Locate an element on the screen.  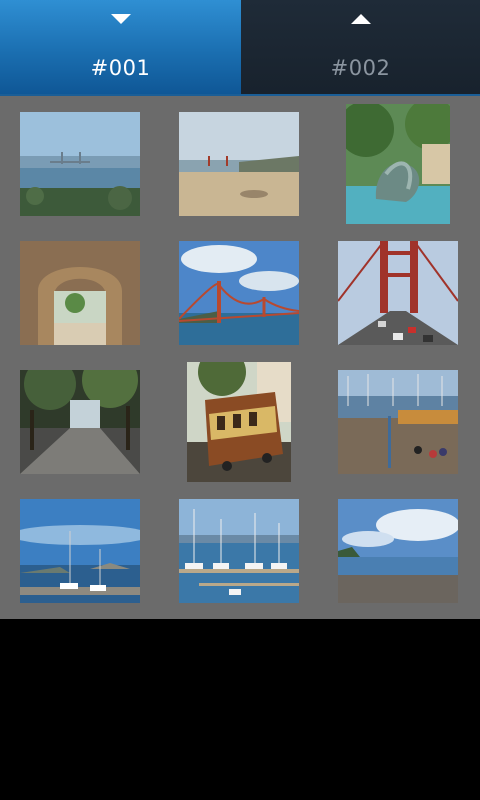
tab-001-label: #001 is located at coordinates (120, 68).